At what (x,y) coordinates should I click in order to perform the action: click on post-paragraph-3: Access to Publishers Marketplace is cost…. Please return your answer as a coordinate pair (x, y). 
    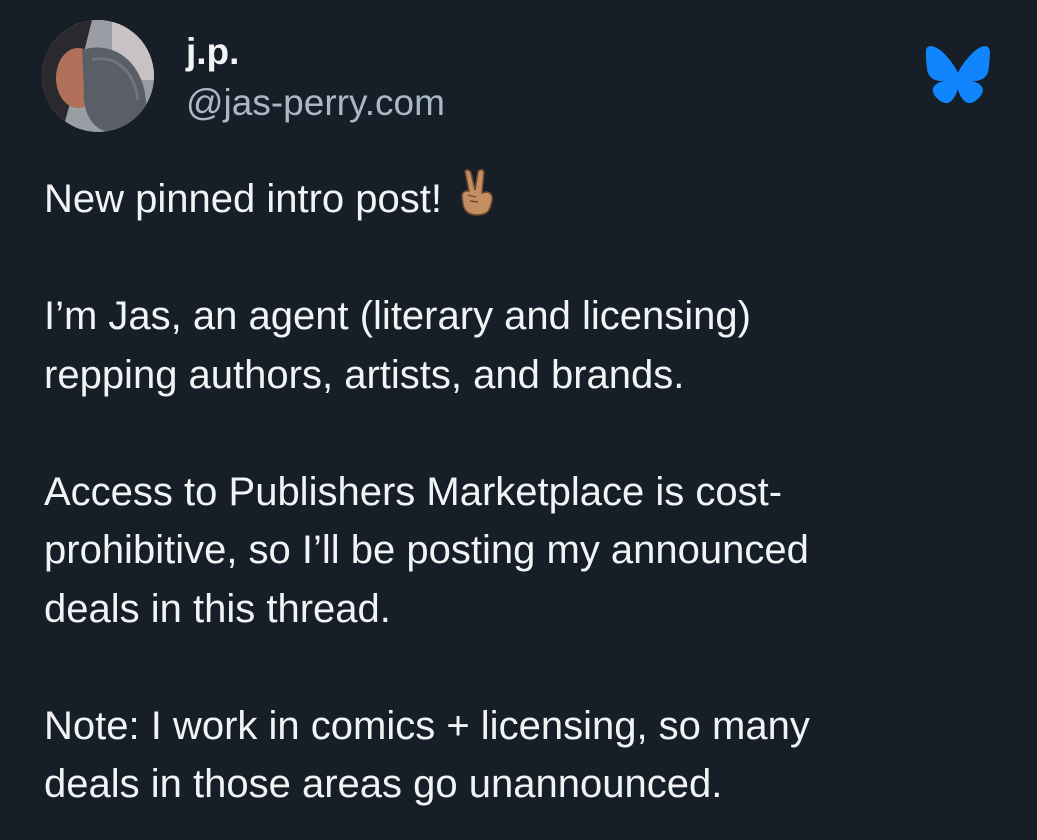
    Looking at the image, I should click on (426, 550).